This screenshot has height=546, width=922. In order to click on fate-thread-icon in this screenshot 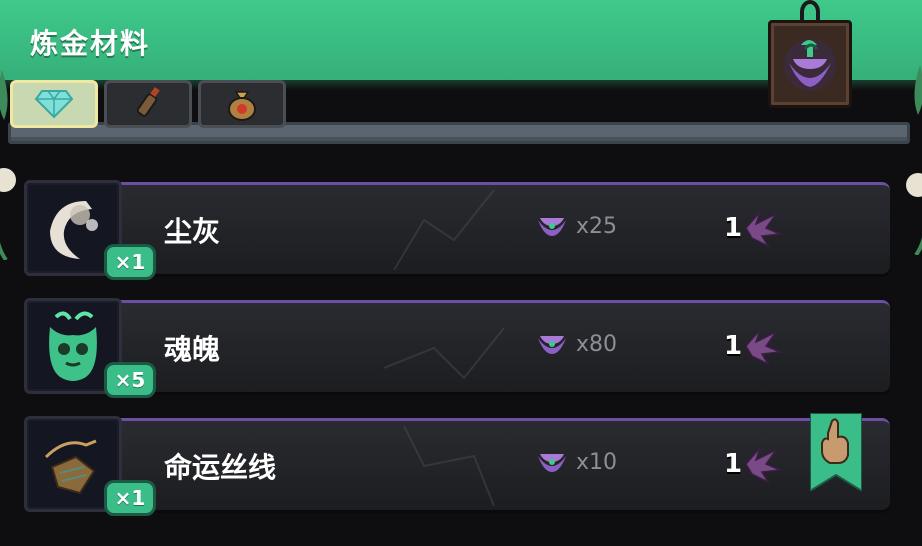, I will do `click(70, 467)`.